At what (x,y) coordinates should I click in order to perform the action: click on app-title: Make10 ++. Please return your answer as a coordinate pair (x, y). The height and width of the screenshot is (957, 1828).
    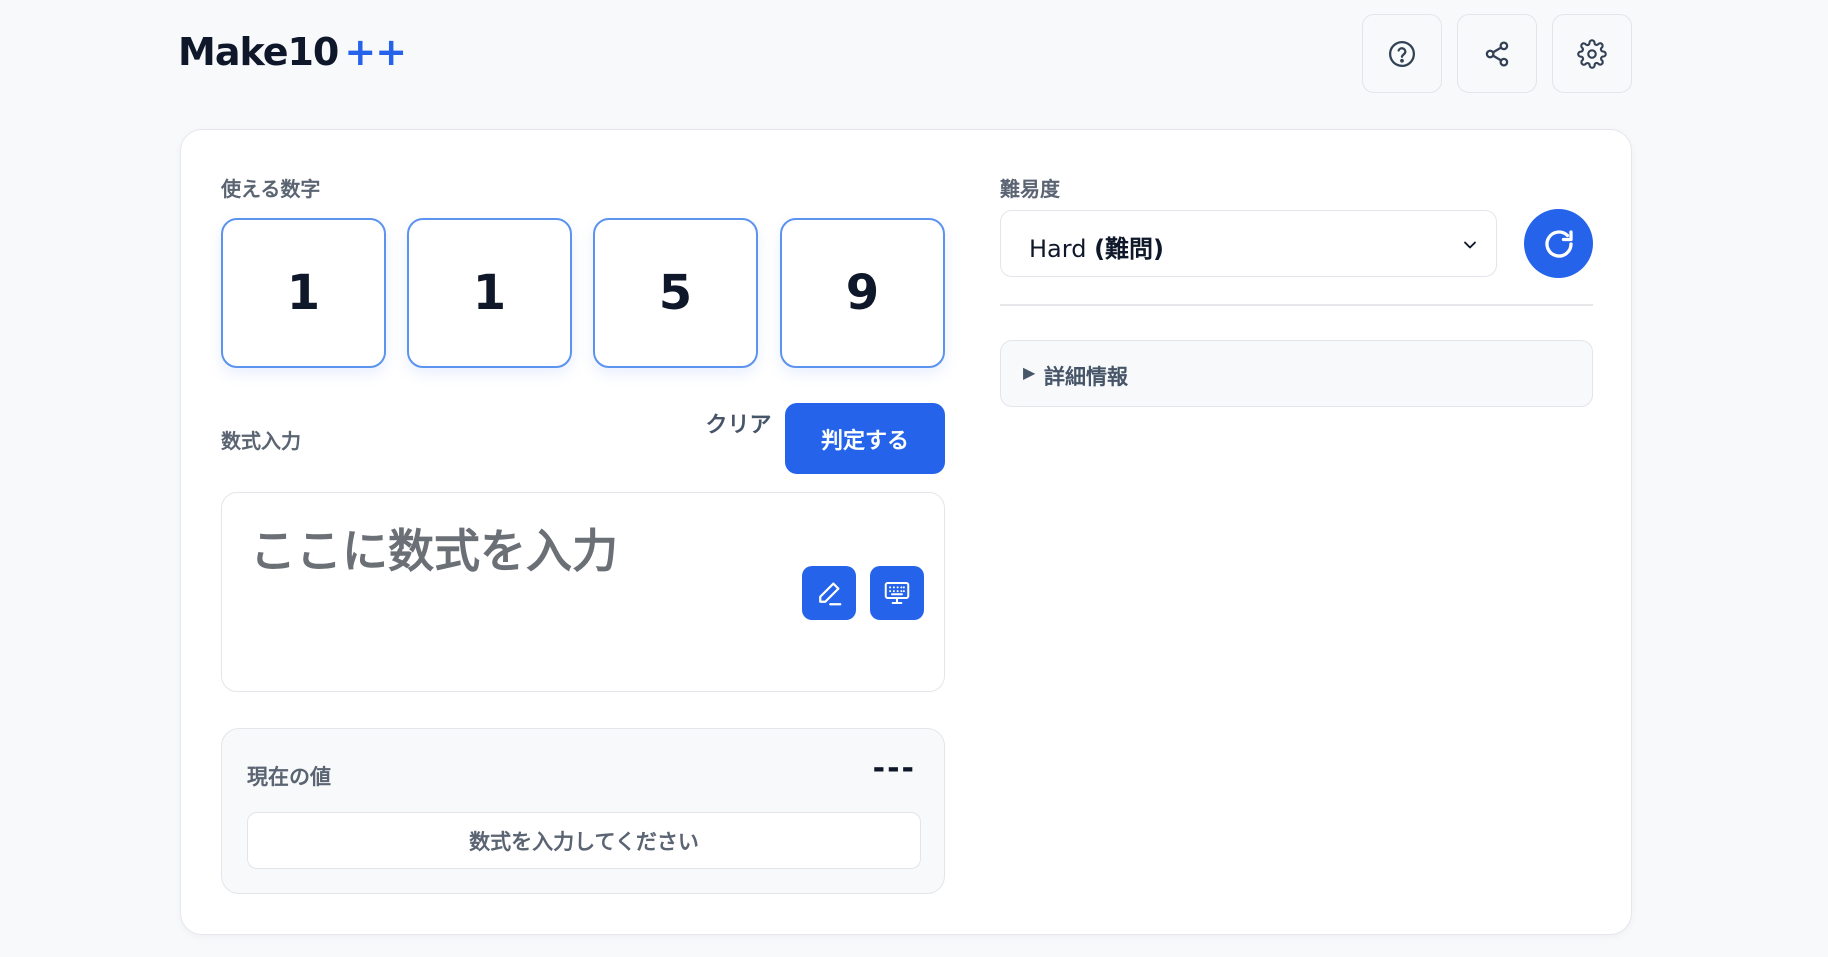
    Looking at the image, I should click on (292, 52).